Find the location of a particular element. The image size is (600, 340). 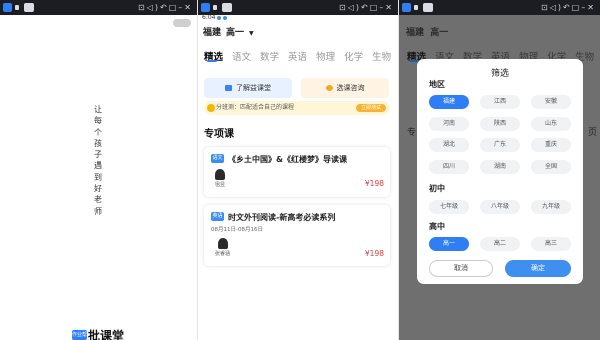

tab-math: 数学 is located at coordinates (269, 57).